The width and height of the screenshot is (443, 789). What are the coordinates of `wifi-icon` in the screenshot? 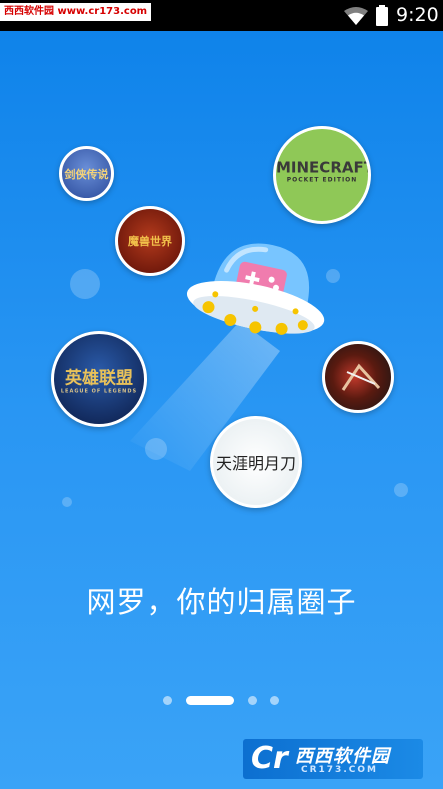 It's located at (356, 16).